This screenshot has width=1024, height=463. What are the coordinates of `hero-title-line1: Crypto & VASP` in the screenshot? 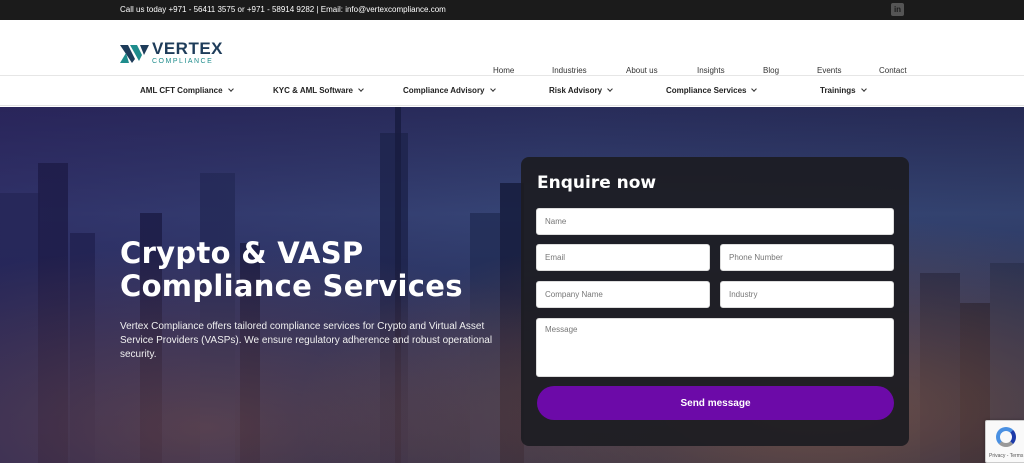 It's located at (242, 253).